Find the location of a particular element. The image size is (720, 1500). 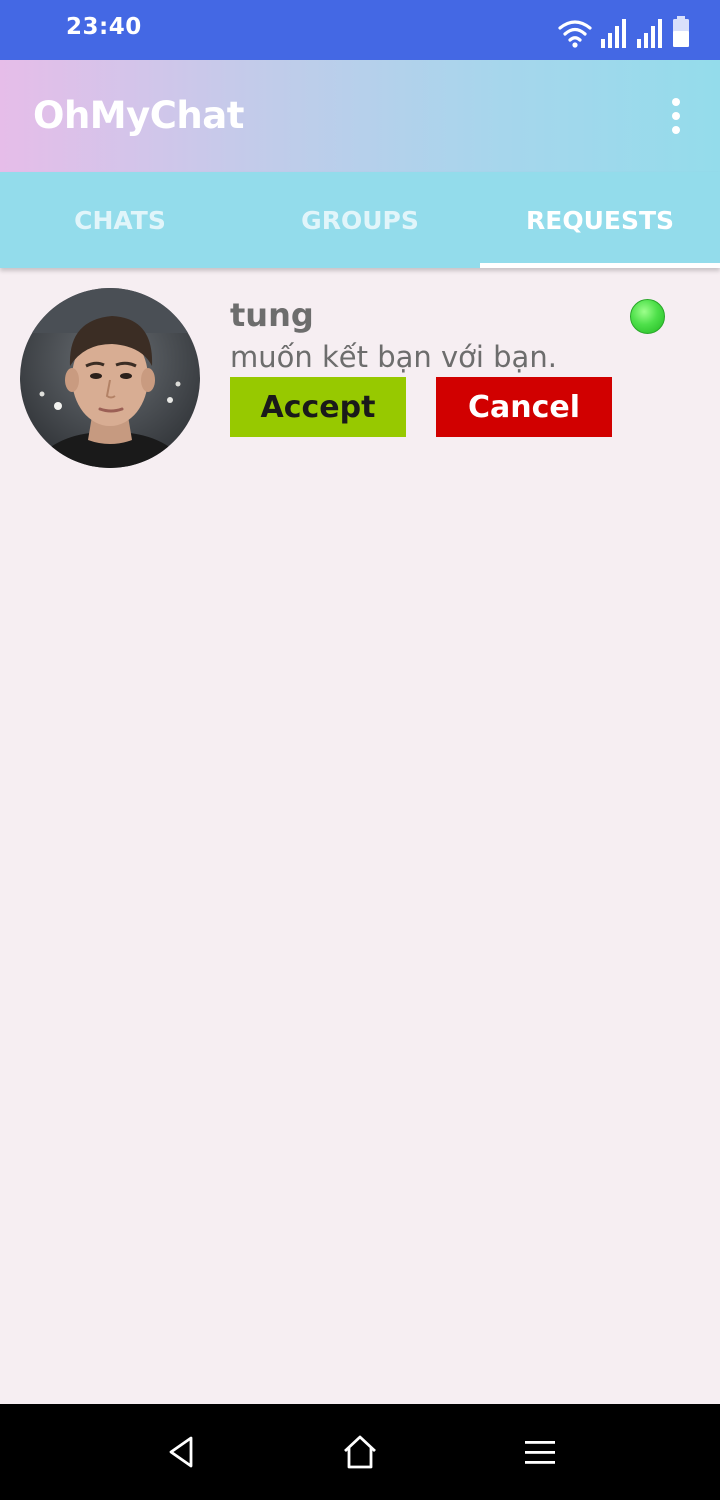

list-item: tung muốn kết bạn với bạn. Accept Cancel is located at coordinates (360, 373).